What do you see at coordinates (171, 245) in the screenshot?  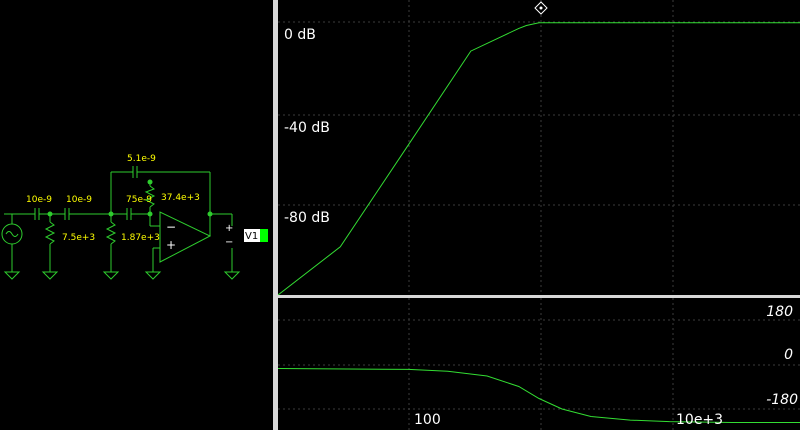 I see `op-plus-sign: +` at bounding box center [171, 245].